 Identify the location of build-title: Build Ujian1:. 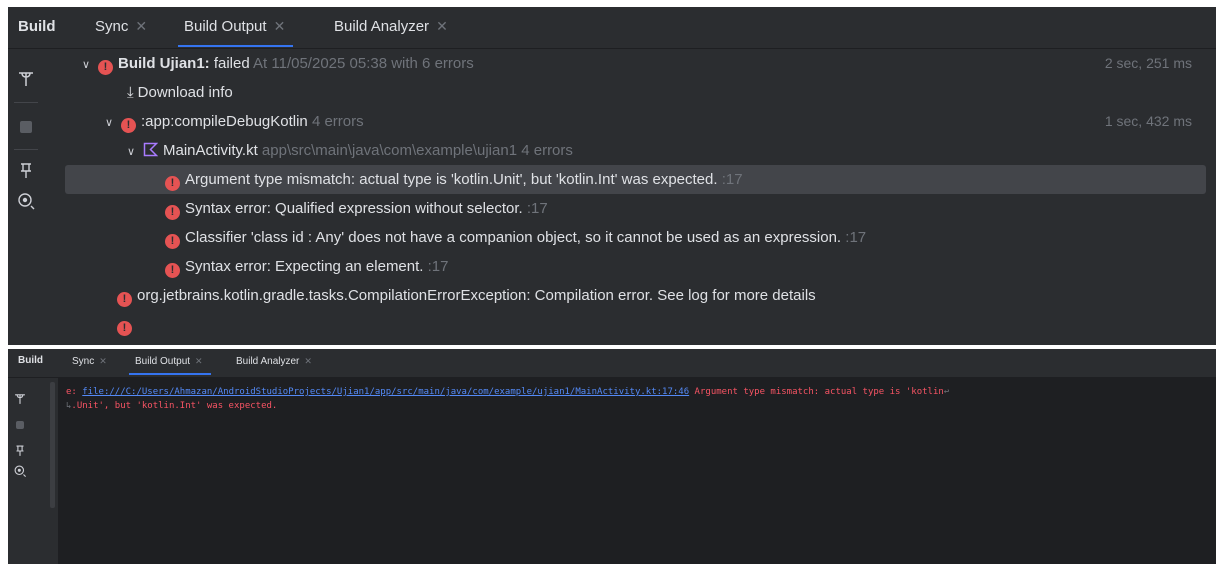
(164, 63).